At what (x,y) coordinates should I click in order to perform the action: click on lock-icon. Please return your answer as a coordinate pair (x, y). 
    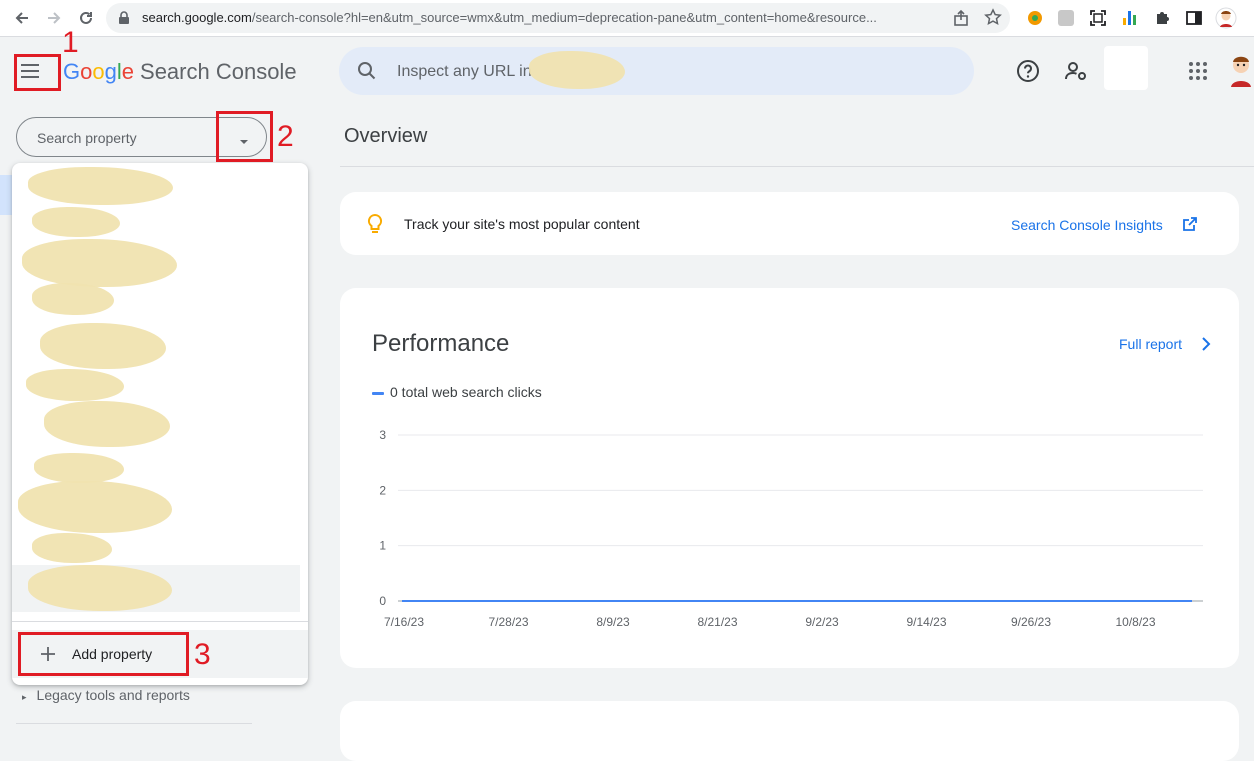
    Looking at the image, I should click on (124, 20).